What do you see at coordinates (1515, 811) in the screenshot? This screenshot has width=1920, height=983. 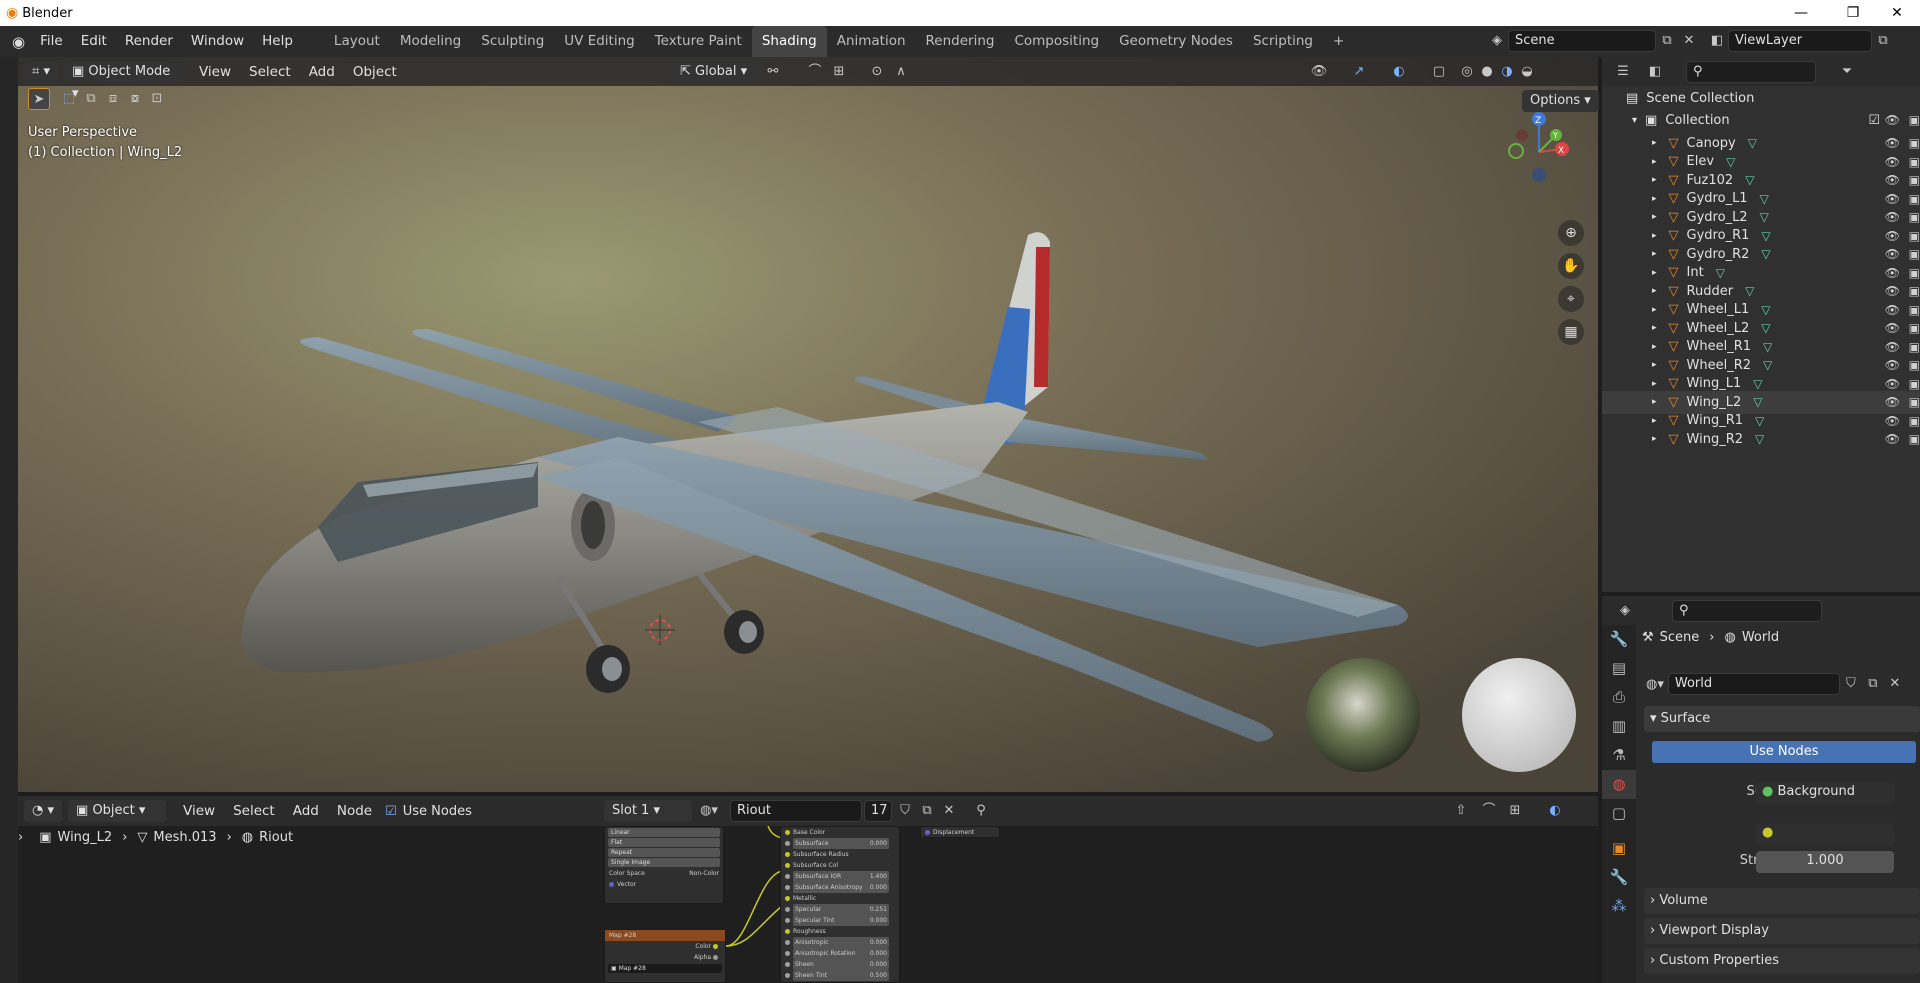 I see `node-snap-target-icon: ⊞` at bounding box center [1515, 811].